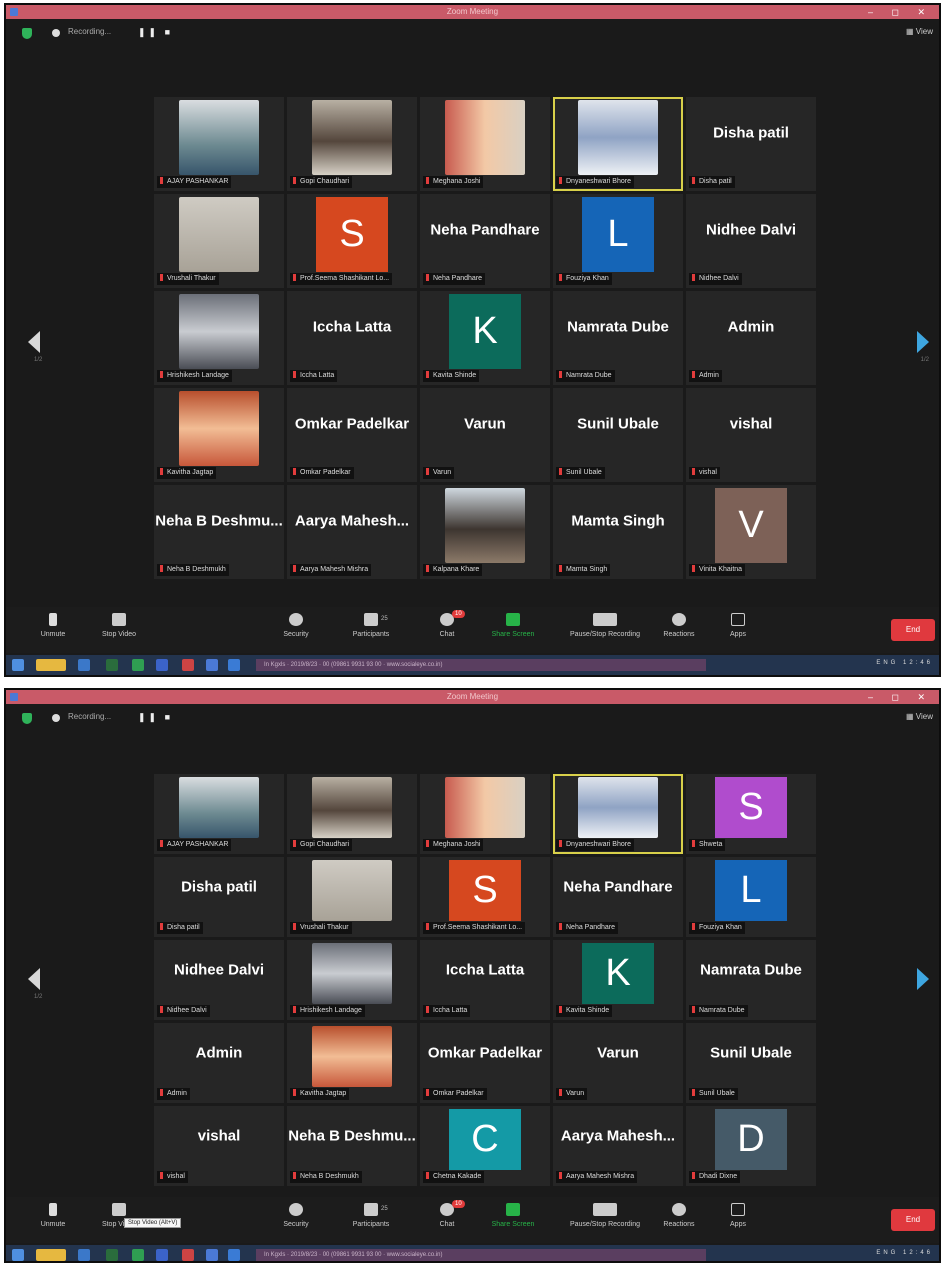  What do you see at coordinates (618, 532) in the screenshot?
I see `participant-tile: Mamta Singh Mamta Singh` at bounding box center [618, 532].